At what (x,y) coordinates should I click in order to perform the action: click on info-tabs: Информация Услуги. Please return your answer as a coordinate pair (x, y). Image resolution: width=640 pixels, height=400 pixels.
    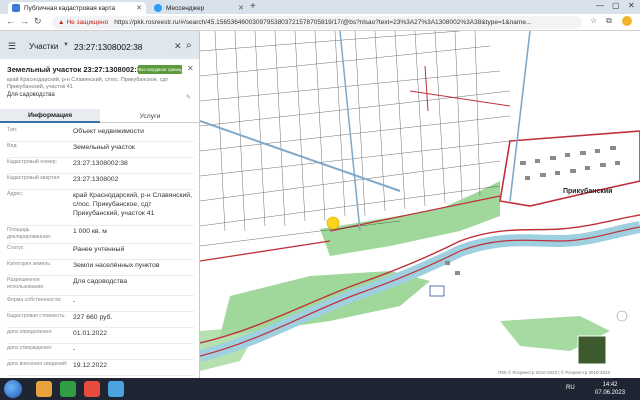
    Looking at the image, I should click on (99, 116).